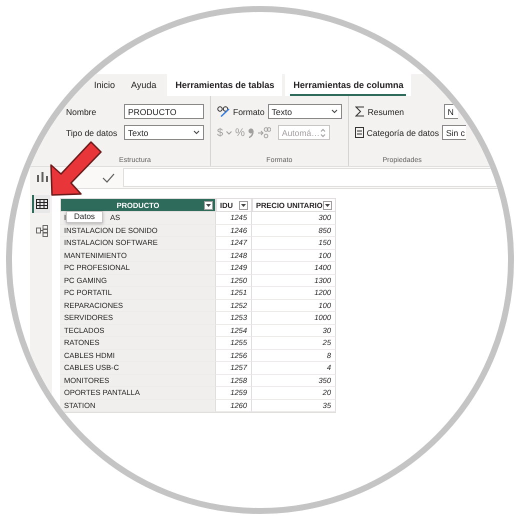  What do you see at coordinates (348, 85) in the screenshot?
I see `ribbon-tab: Herramientas de columna` at bounding box center [348, 85].